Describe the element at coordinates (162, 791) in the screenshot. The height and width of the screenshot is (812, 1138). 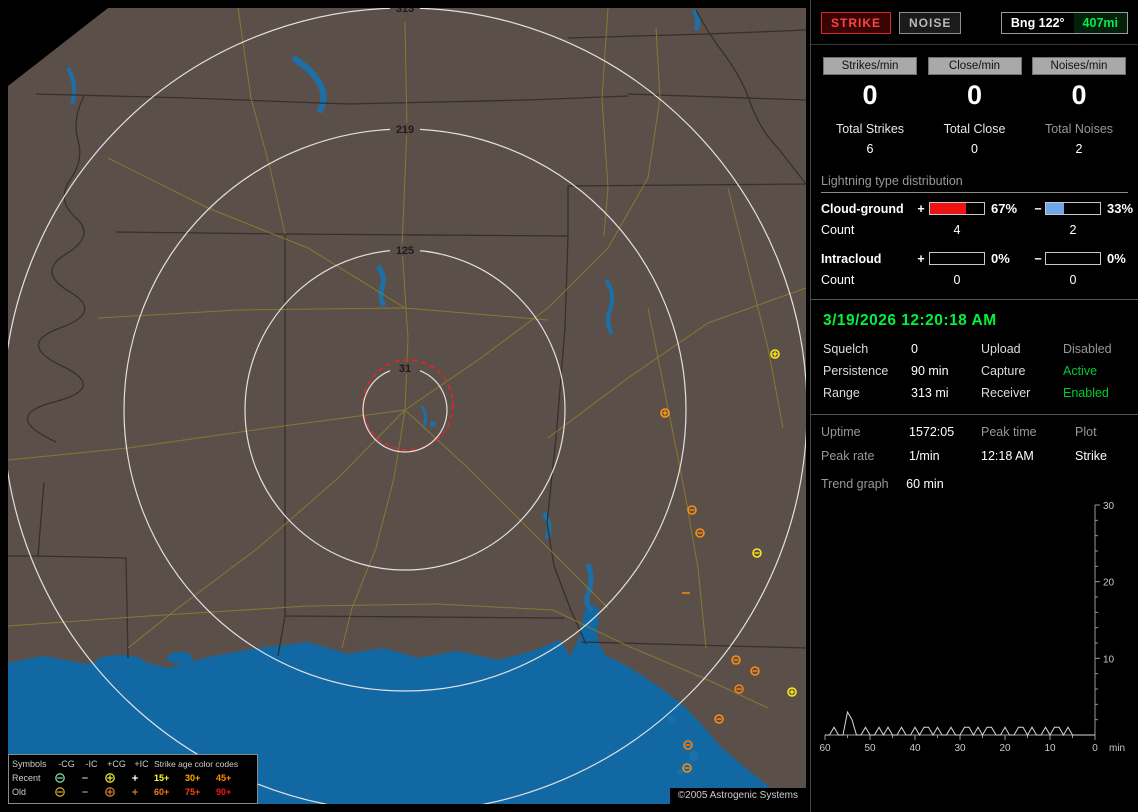
I see `strike-age-code: 60+` at that location.